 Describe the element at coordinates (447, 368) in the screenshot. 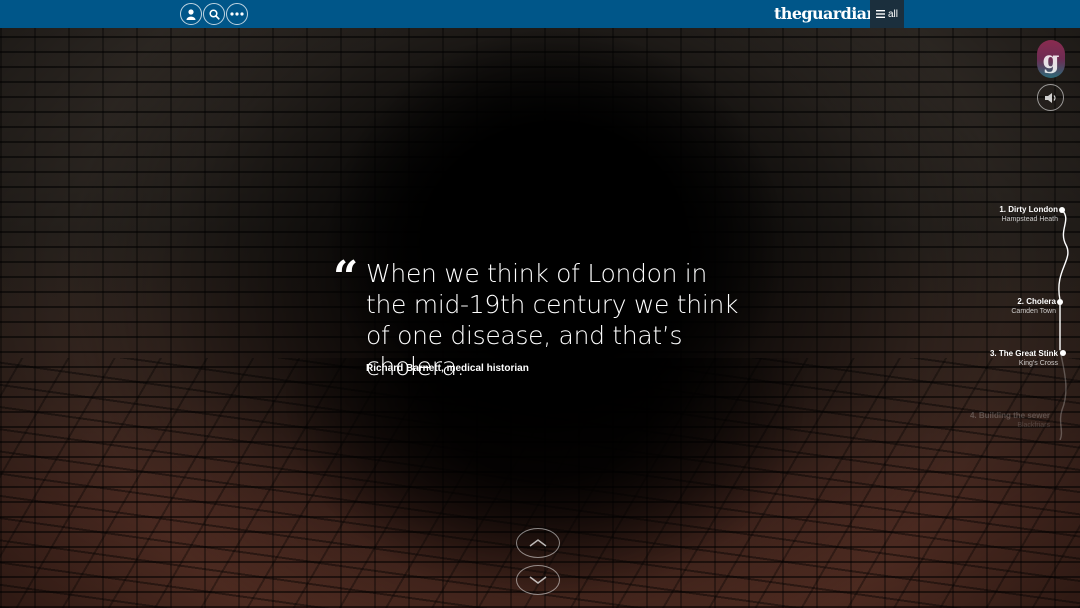

I see `quote-attribution: Richard Barnett, medical historian` at that location.